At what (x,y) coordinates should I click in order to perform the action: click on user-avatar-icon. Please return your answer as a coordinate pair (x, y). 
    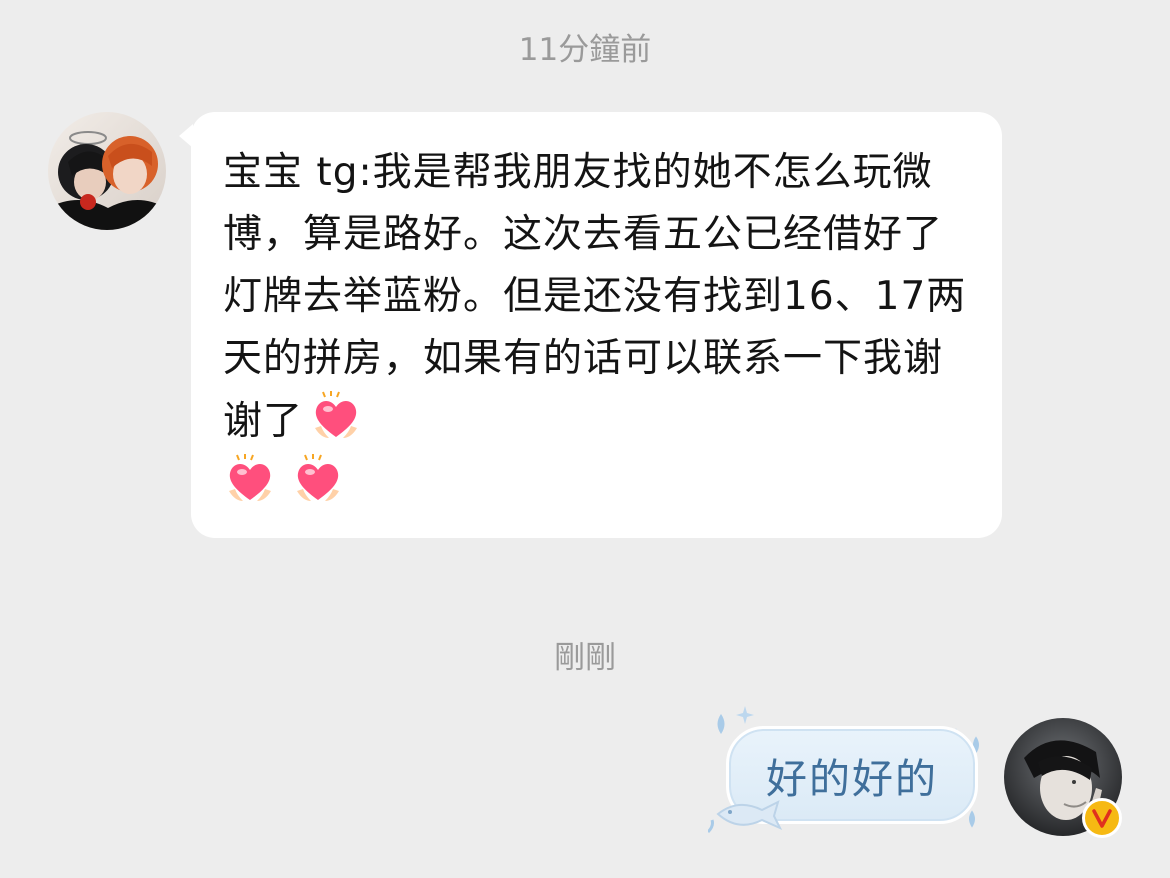
    Looking at the image, I should click on (107, 171).